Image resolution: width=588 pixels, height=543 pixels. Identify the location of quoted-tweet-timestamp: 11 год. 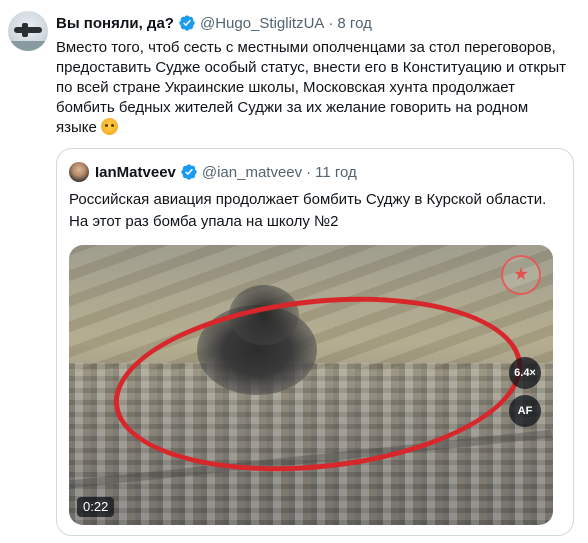
(336, 172).